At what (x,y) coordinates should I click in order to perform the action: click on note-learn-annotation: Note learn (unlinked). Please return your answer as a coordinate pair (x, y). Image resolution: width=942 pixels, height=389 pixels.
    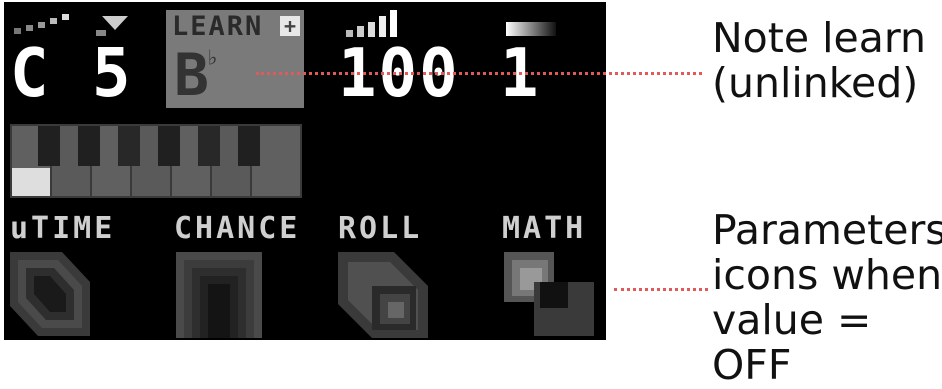
    Looking at the image, I should click on (819, 61).